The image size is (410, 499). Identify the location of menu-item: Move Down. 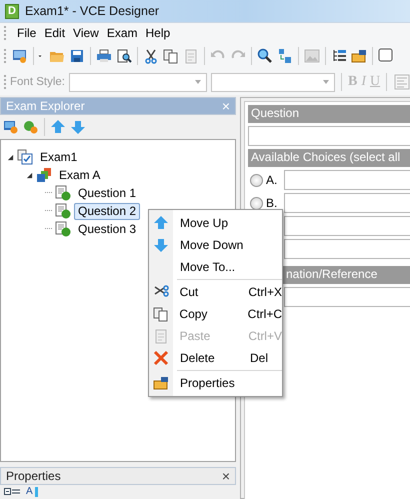
(215, 245).